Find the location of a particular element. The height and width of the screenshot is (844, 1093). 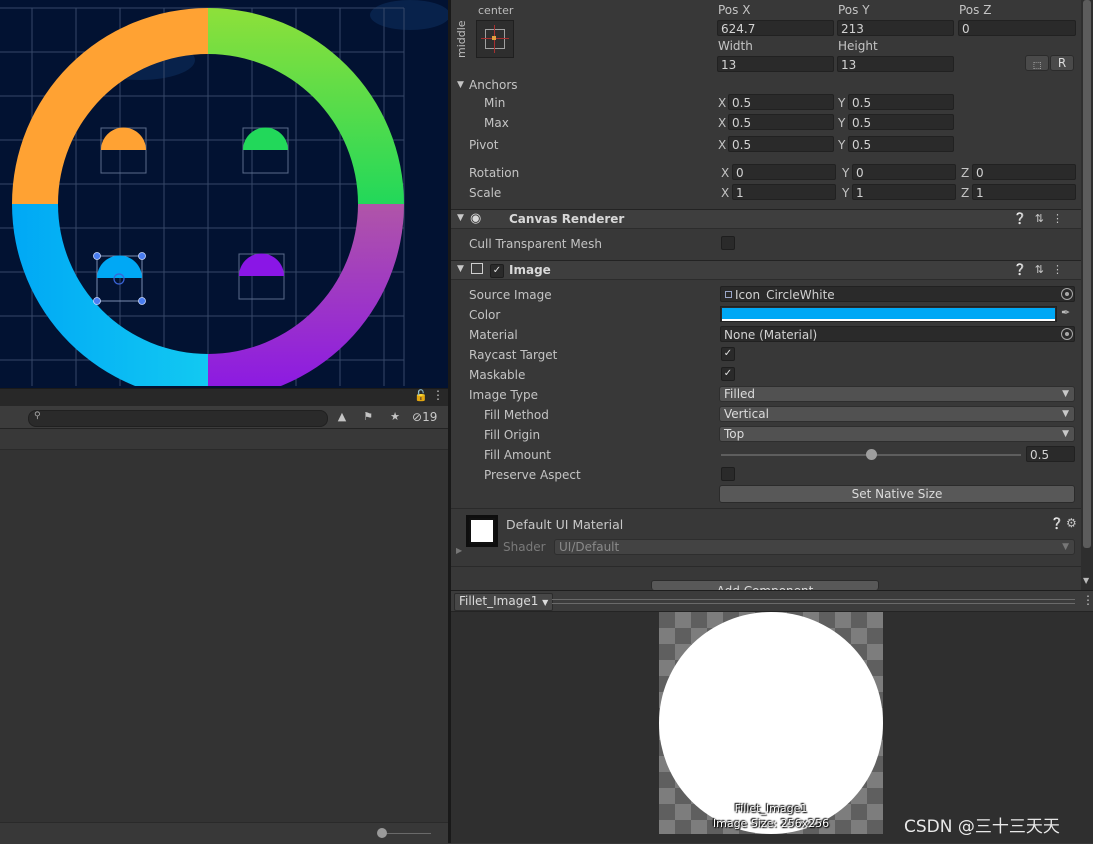

preview-menu-icon: ⋮ is located at coordinates (1087, 600).